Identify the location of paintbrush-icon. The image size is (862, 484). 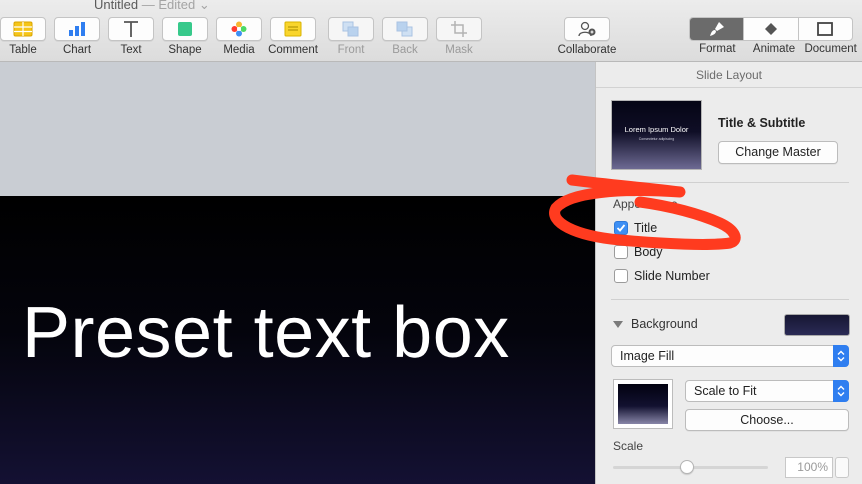
(716, 29).